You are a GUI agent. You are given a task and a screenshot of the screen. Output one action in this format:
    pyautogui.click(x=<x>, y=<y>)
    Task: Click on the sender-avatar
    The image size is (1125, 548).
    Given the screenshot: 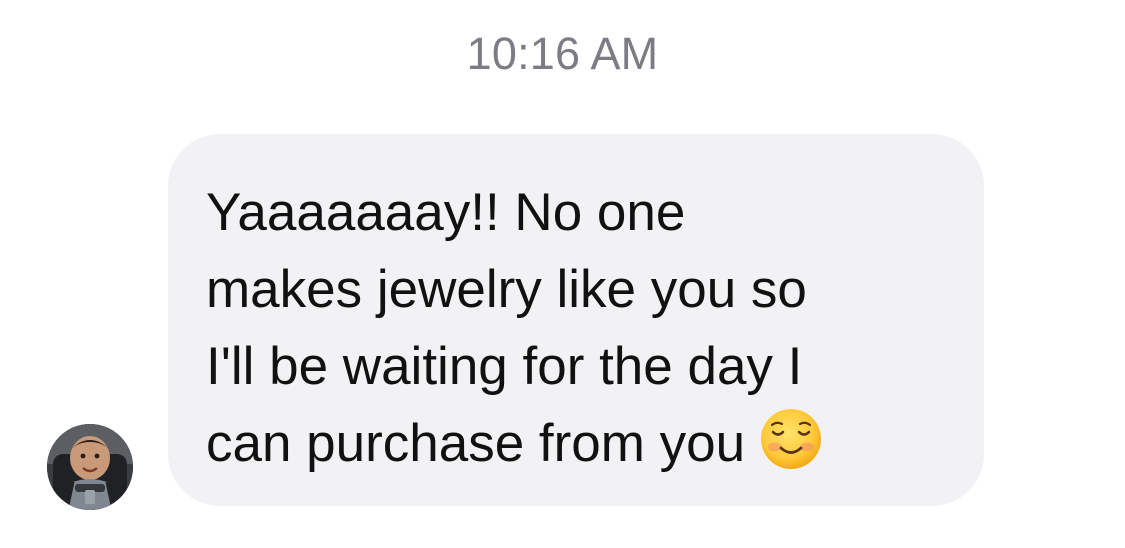 What is the action you would take?
    pyautogui.click(x=90, y=467)
    